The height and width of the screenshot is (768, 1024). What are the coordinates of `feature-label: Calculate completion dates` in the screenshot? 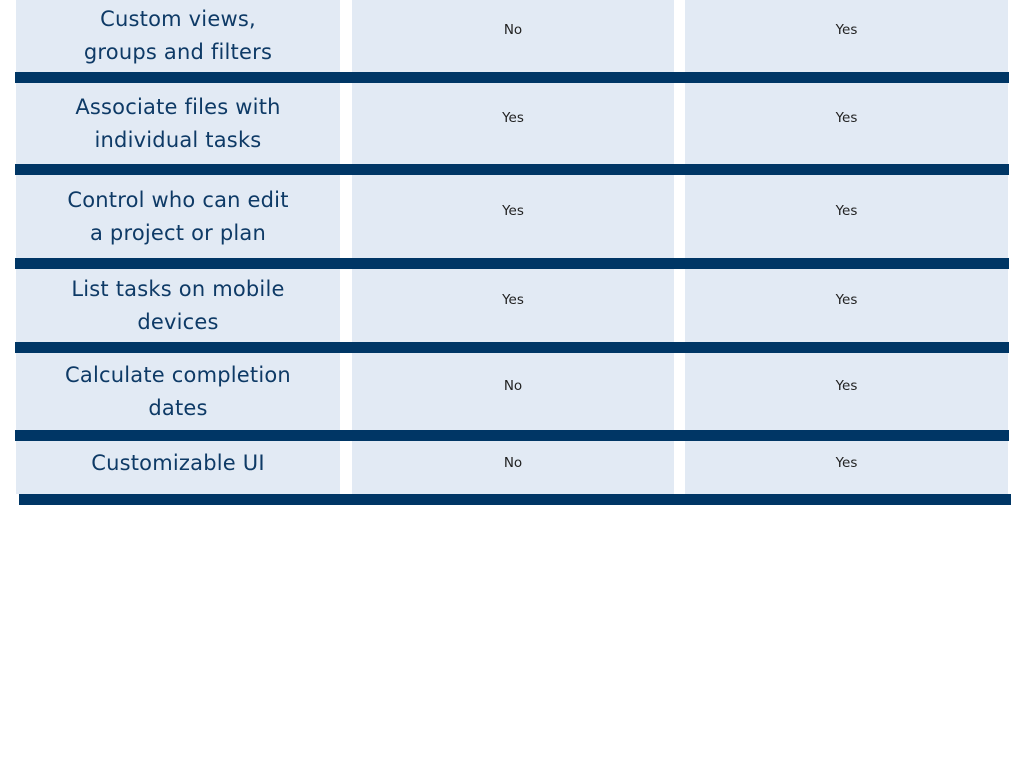 It's located at (178, 391).